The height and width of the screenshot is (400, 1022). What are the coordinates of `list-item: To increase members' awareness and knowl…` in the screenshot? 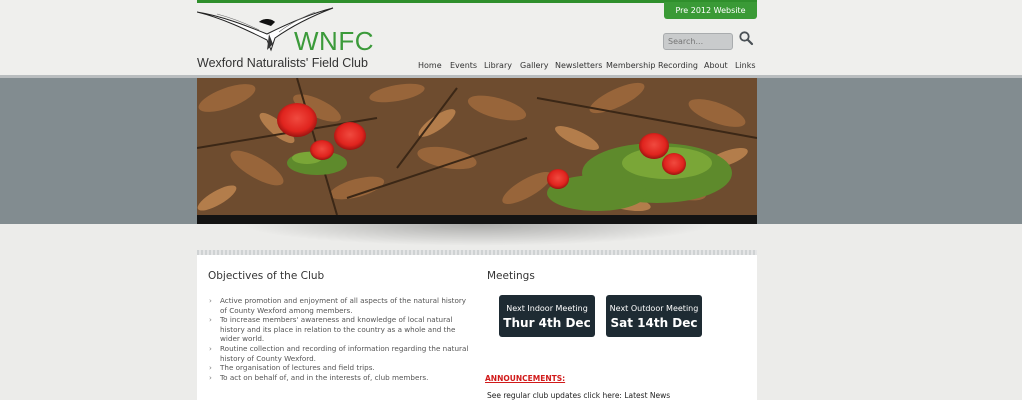 It's located at (340, 329).